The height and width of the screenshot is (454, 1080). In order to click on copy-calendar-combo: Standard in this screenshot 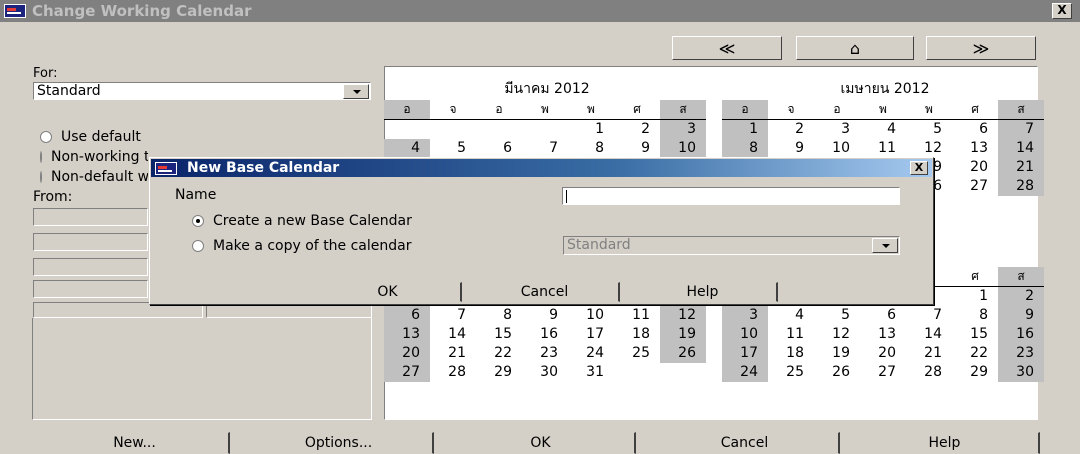, I will do `click(731, 245)`.